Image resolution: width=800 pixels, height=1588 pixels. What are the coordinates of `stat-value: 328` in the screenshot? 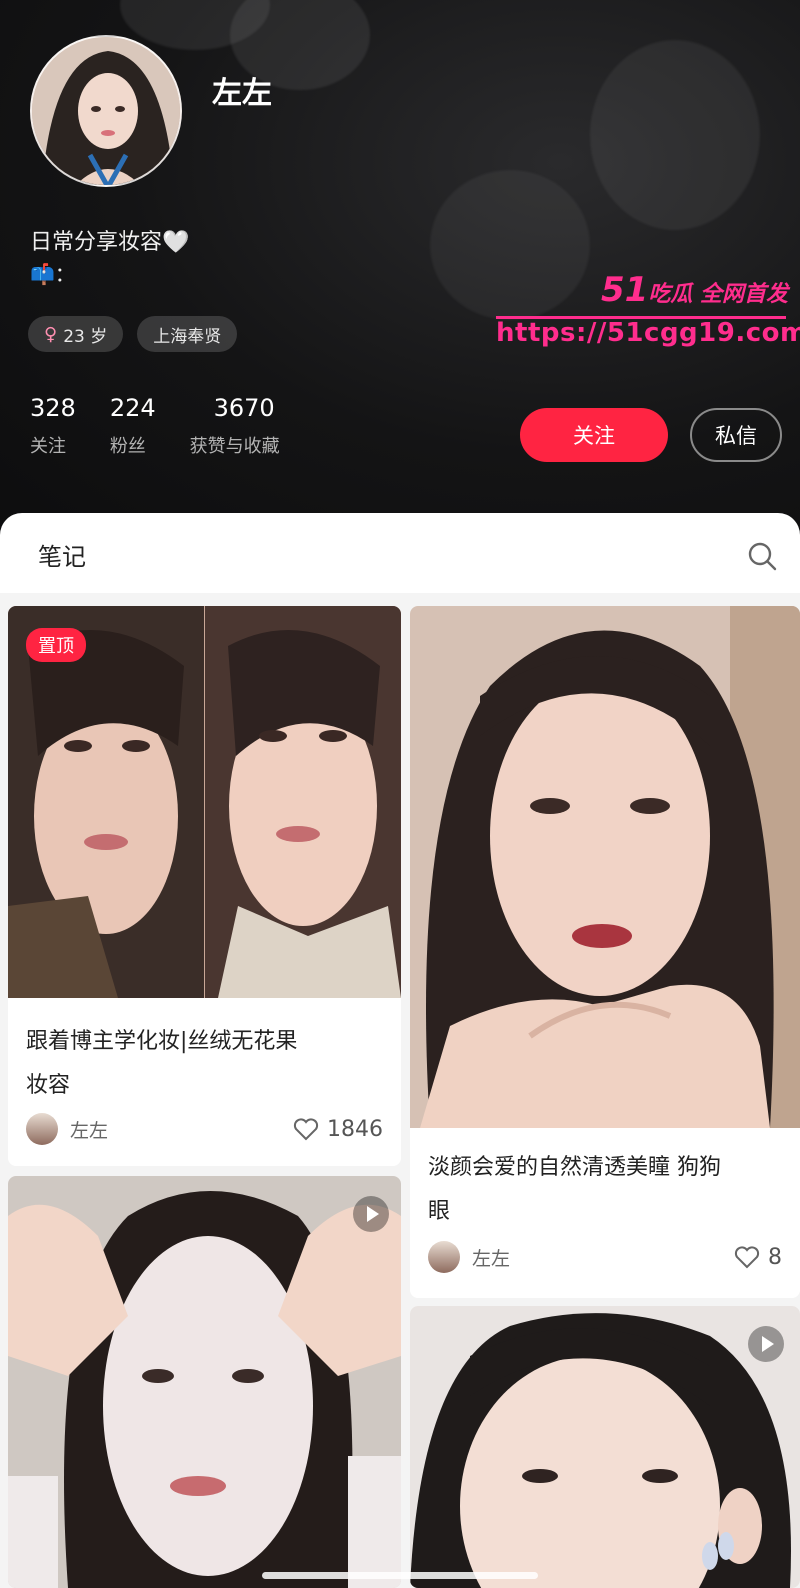 It's located at (53, 408).